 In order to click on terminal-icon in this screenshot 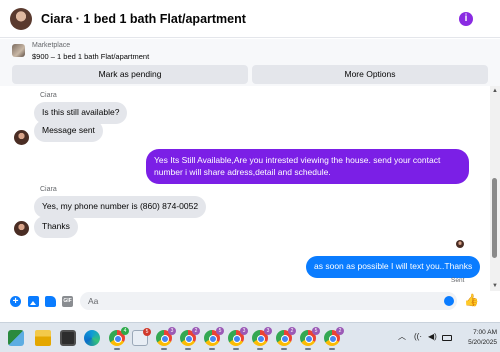, I will do `click(68, 338)`.